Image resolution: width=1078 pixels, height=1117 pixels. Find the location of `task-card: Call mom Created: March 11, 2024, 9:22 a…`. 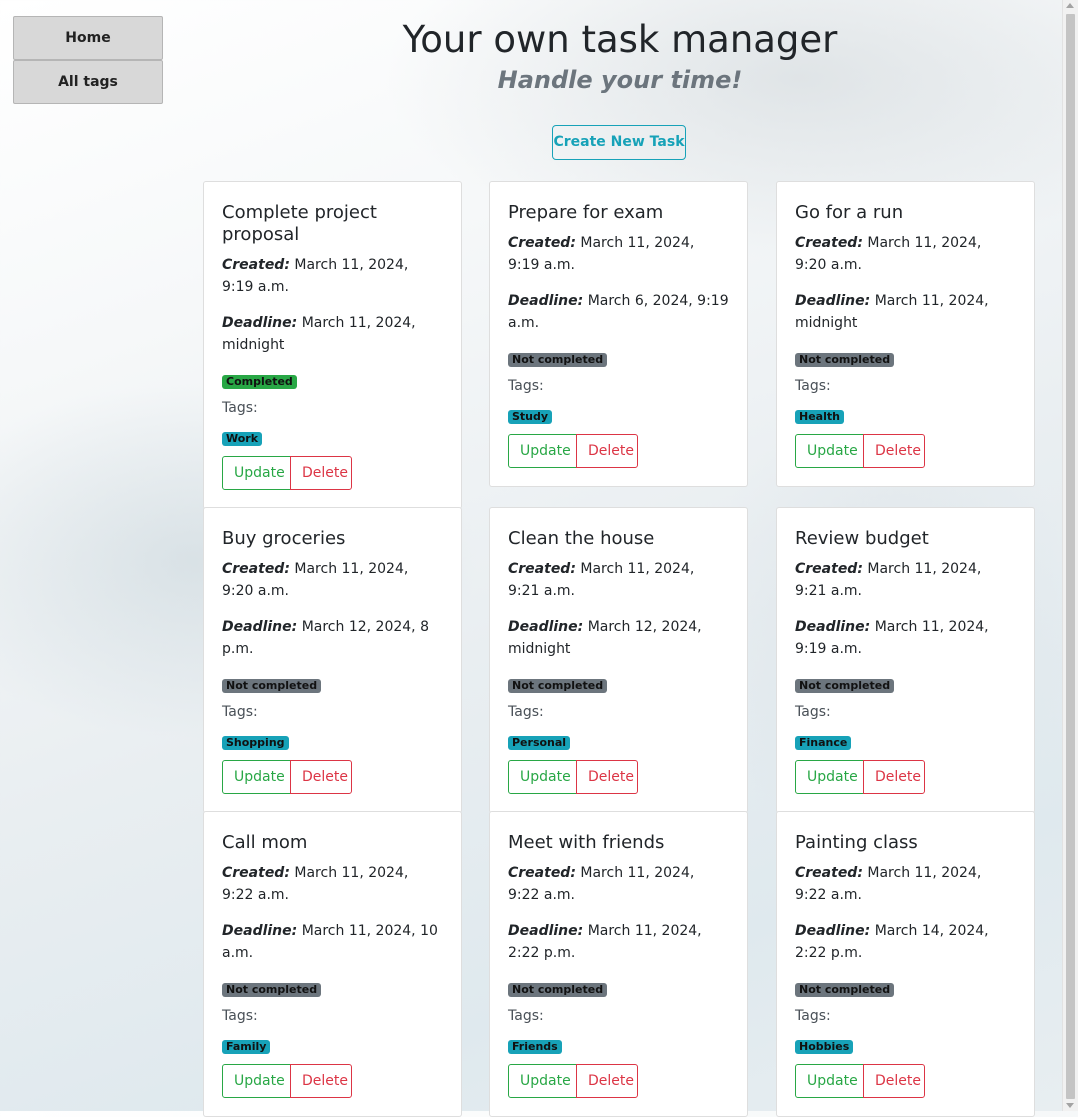

task-card: Call mom Created: March 11, 2024, 9:22 a… is located at coordinates (332, 964).